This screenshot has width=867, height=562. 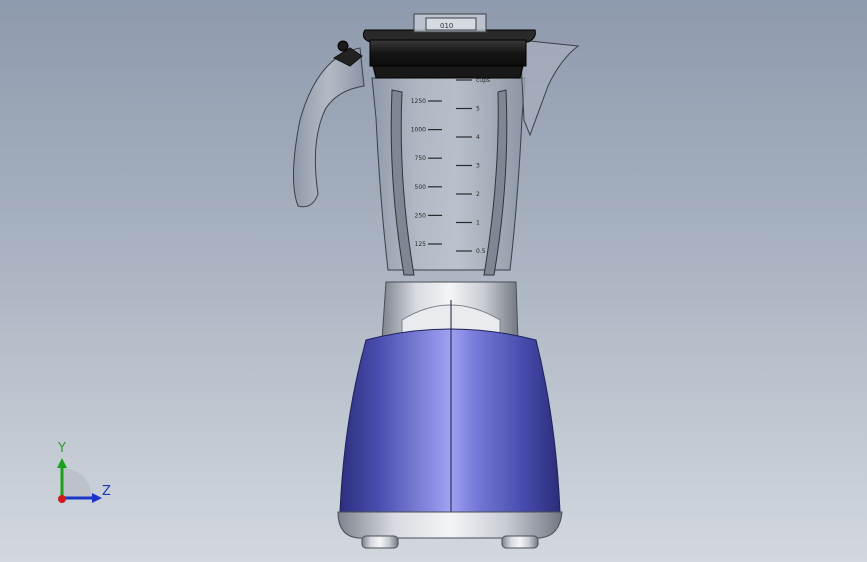 I want to click on scale-label: cups, so click(x=483, y=80).